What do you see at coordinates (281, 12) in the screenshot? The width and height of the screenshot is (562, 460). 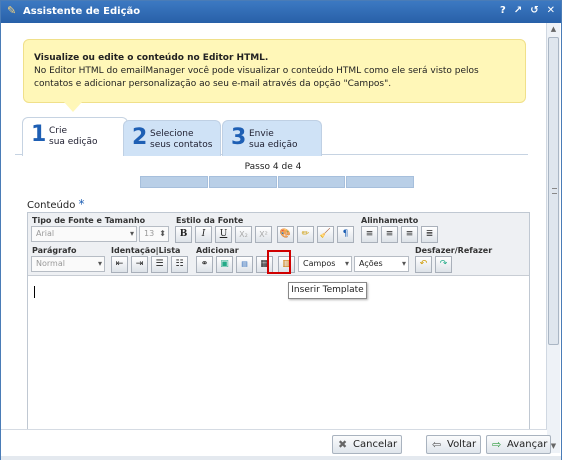 I see `title-bar: ✎ Assistente de Edição ? ↗ ↺ ✕` at bounding box center [281, 12].